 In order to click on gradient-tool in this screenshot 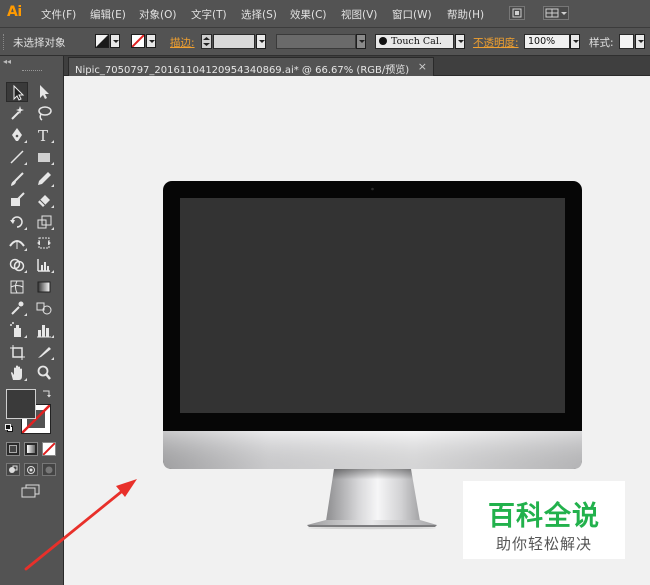, I will do `click(44, 287)`.